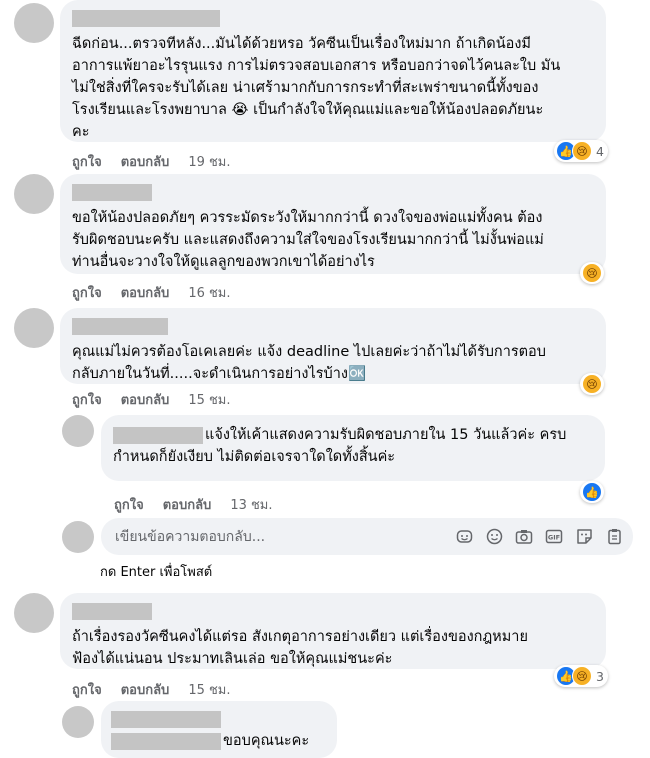 This screenshot has height=758, width=650. What do you see at coordinates (251, 504) in the screenshot?
I see `timestamp: 13 ชม.` at bounding box center [251, 504].